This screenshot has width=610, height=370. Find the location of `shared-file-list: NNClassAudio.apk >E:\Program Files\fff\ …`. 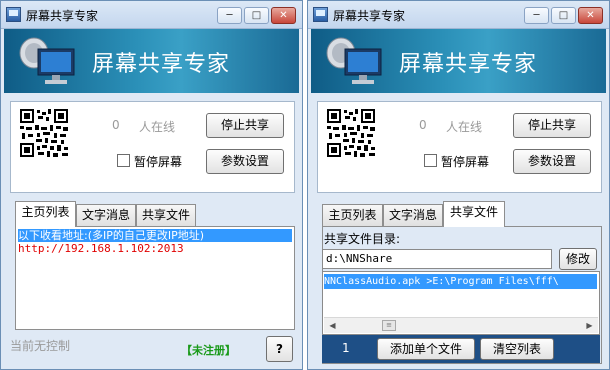

shared-file-list: NNClassAudio.apk >E:\Program Files\fff\ … is located at coordinates (461, 303).